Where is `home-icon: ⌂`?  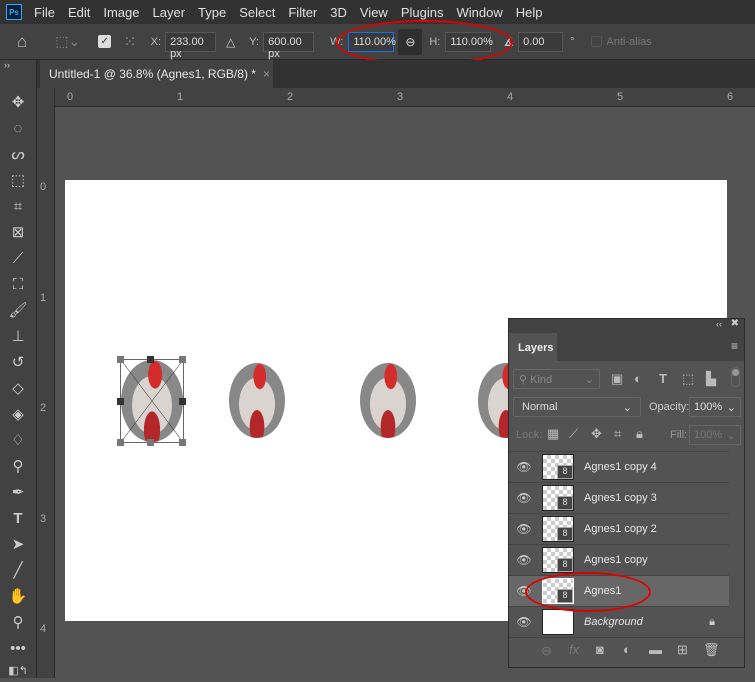 home-icon: ⌂ is located at coordinates (22, 42).